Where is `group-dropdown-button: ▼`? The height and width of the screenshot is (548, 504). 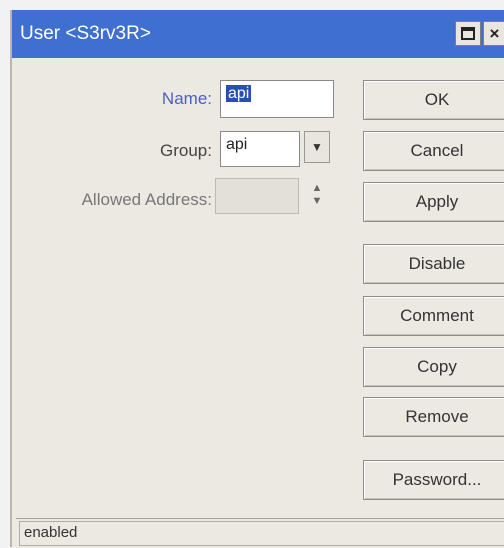
group-dropdown-button: ▼ is located at coordinates (317, 147).